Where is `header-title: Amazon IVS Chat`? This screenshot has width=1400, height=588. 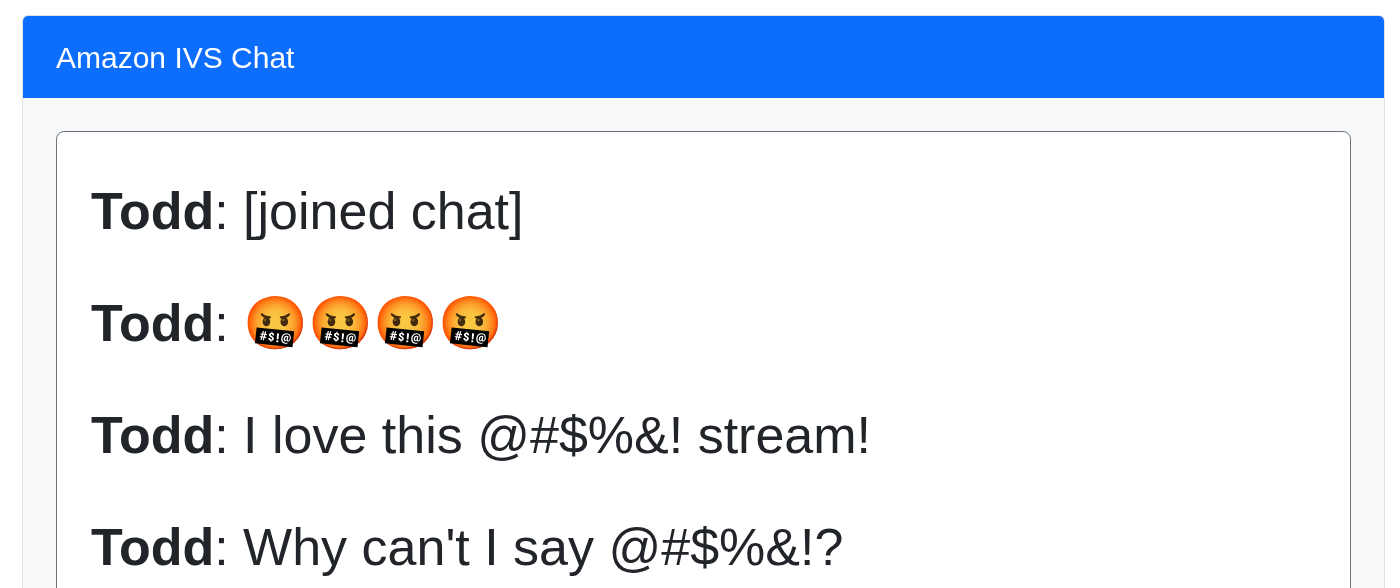 header-title: Amazon IVS Chat is located at coordinates (175, 57).